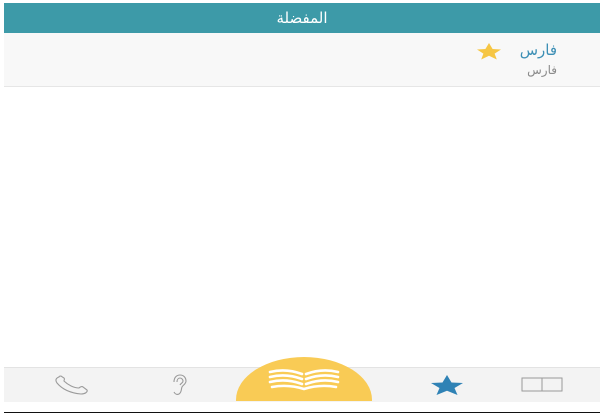  I want to click on page-title: المفضلة, so click(302, 18).